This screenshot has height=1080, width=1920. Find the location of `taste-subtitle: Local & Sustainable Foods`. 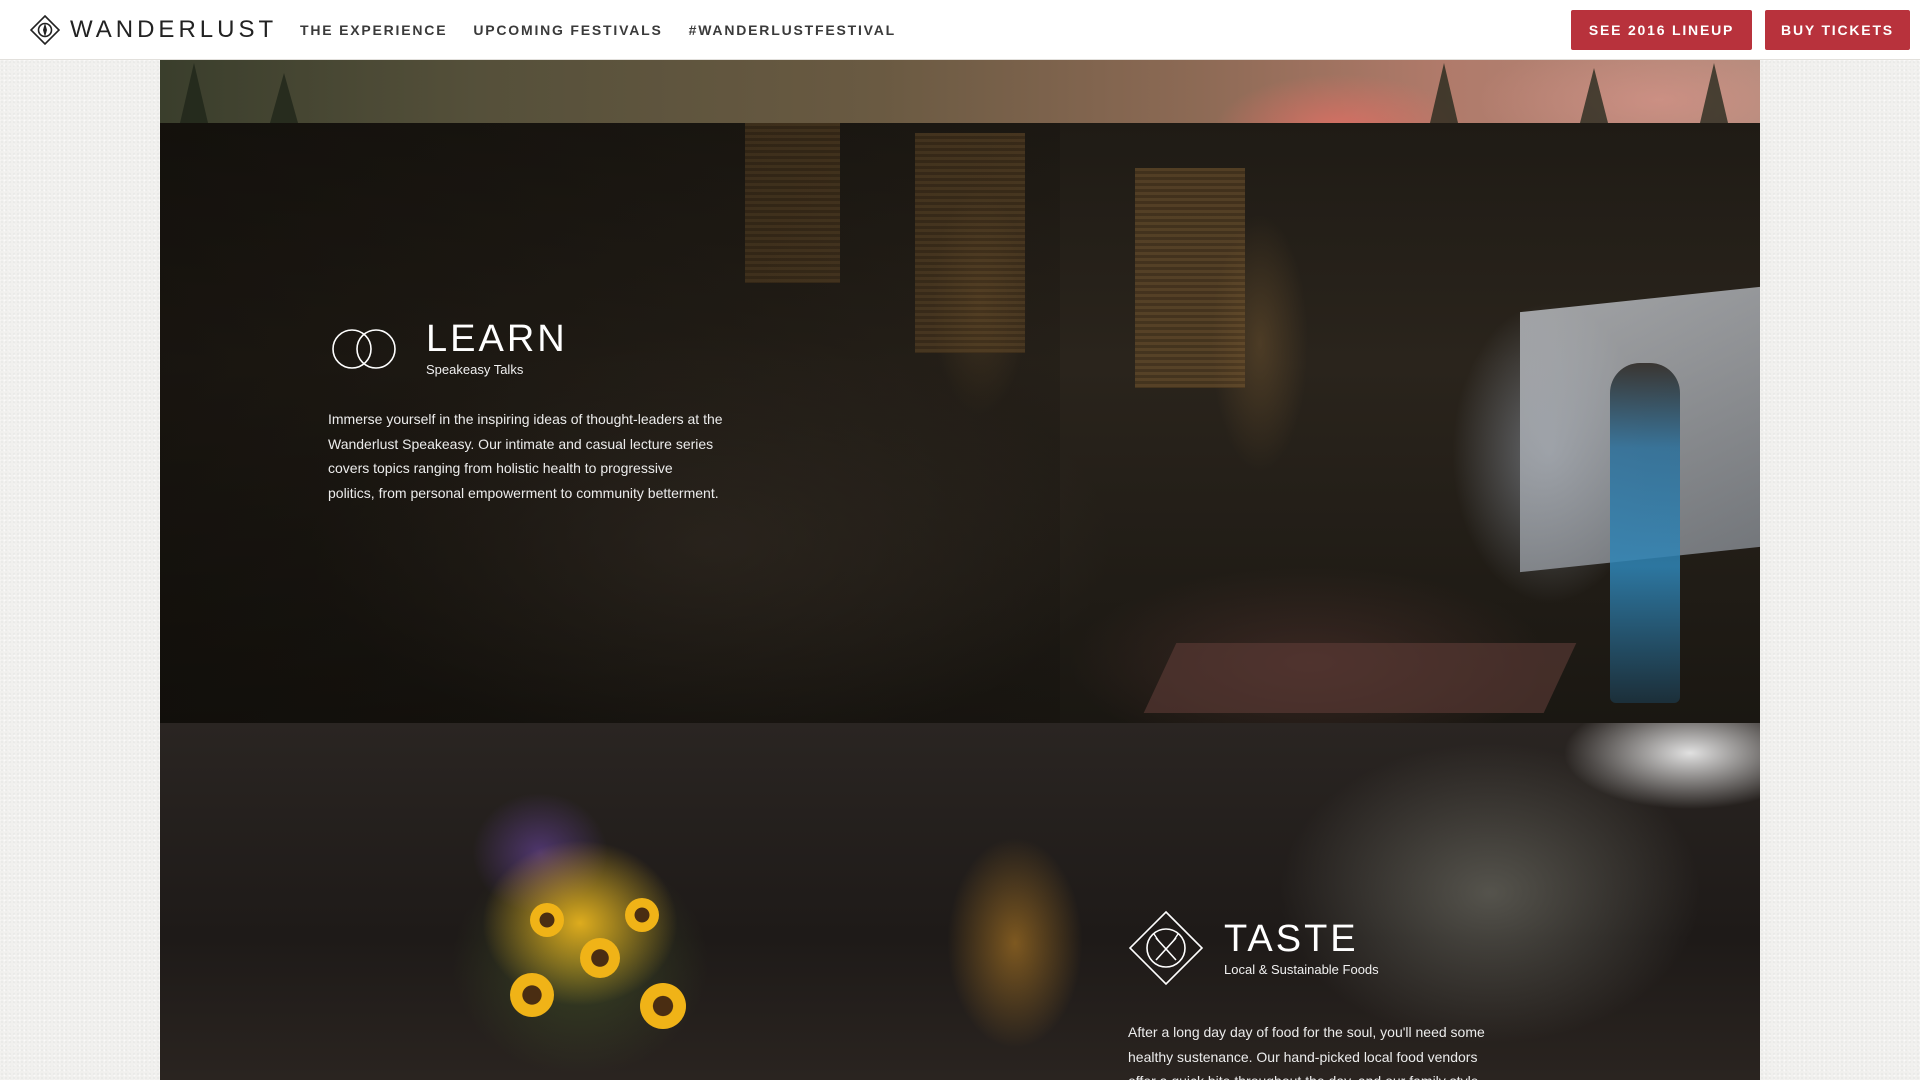

taste-subtitle: Local & Sustainable Foods is located at coordinates (1301, 969).